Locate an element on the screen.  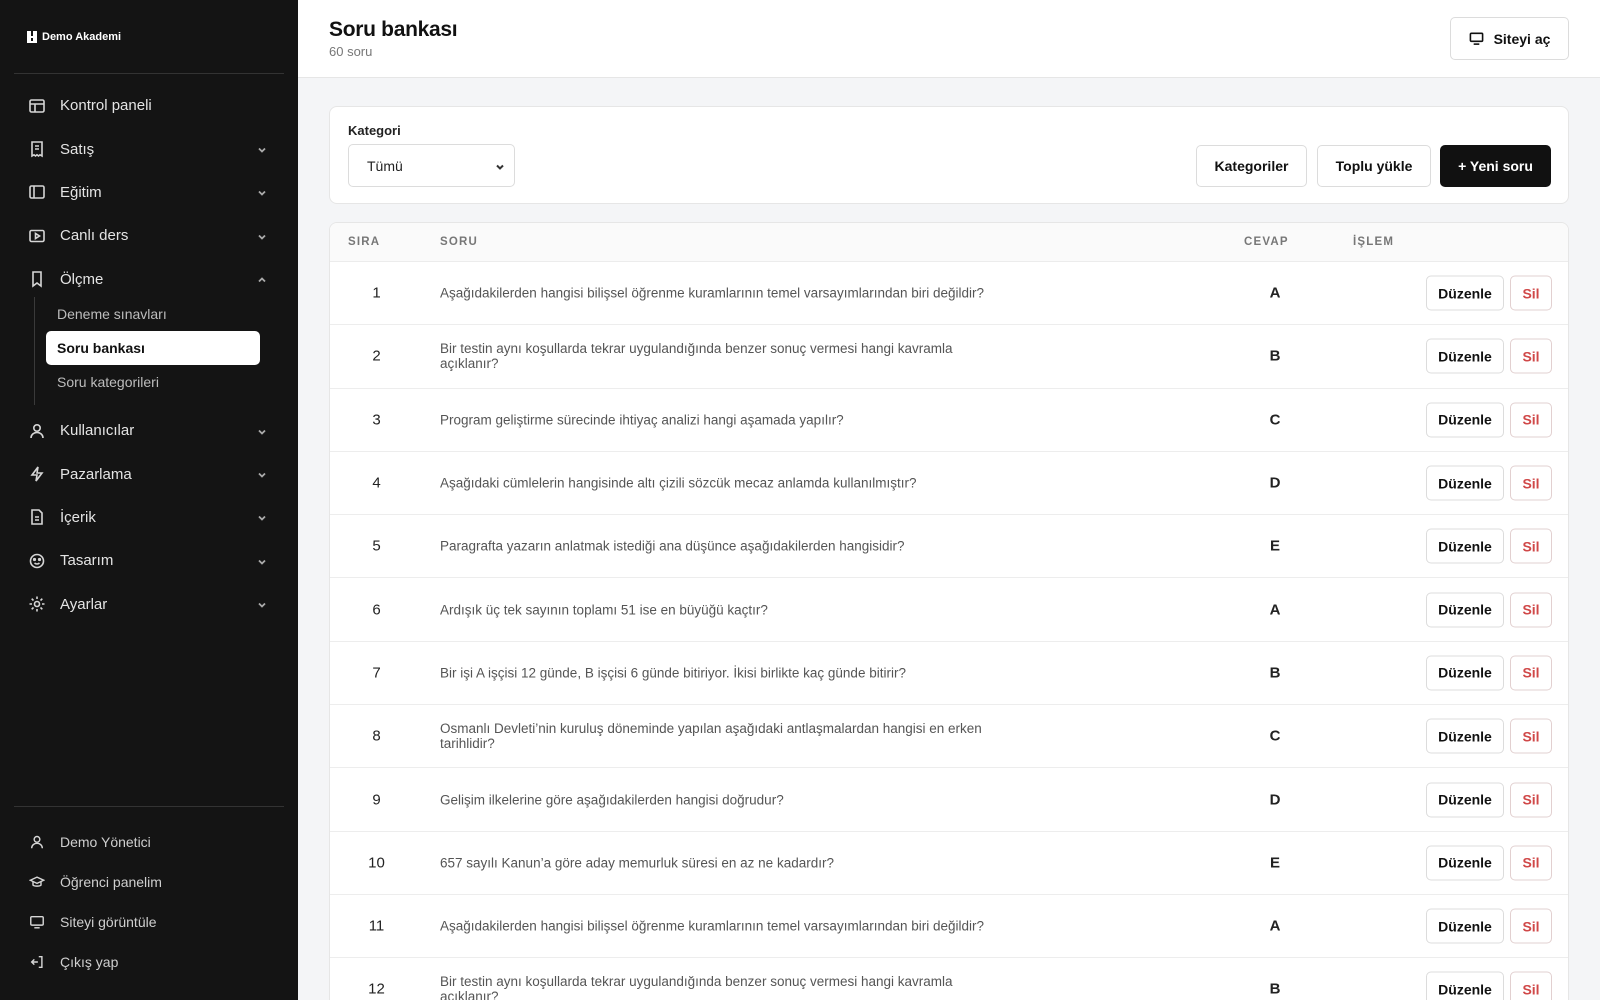
sidebar-item-canli-ders: Canlı ders is located at coordinates (149, 235).